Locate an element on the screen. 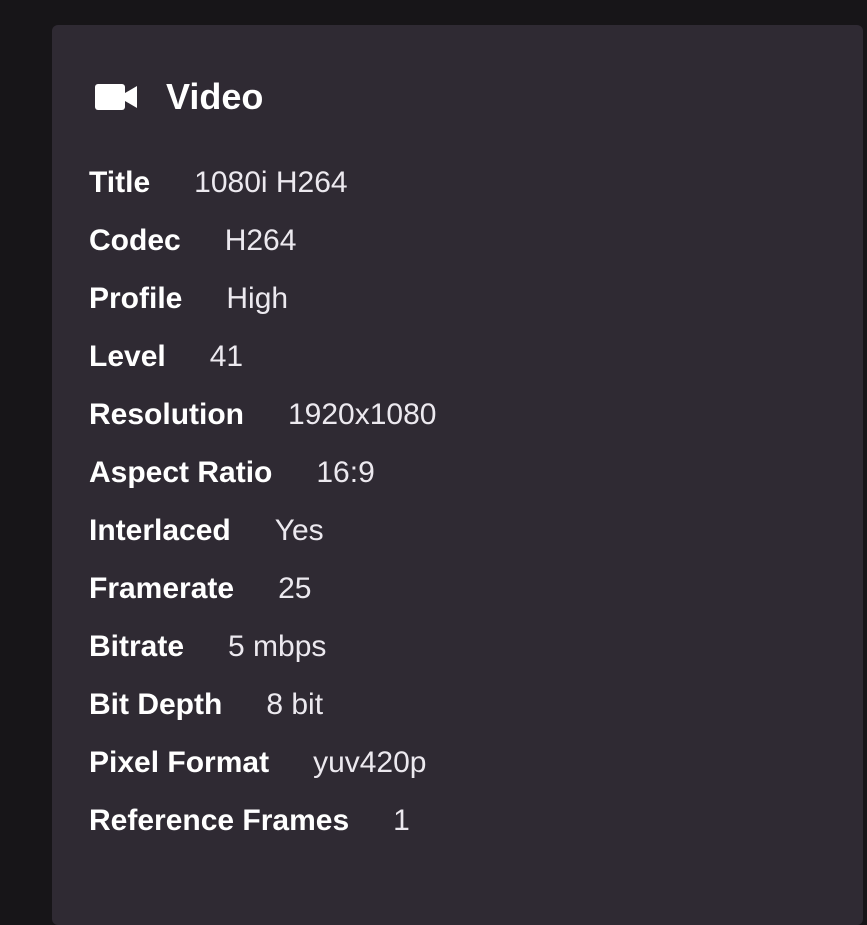 This screenshot has width=867, height=925. property-value: 5 mbps is located at coordinates (277, 646).